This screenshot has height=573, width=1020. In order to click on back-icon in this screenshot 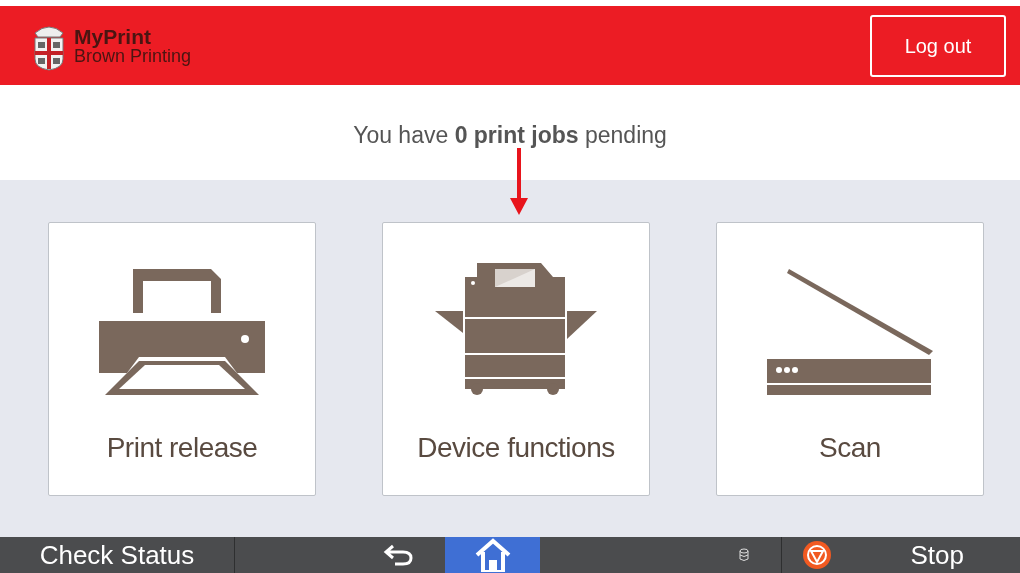, I will do `click(397, 555)`.